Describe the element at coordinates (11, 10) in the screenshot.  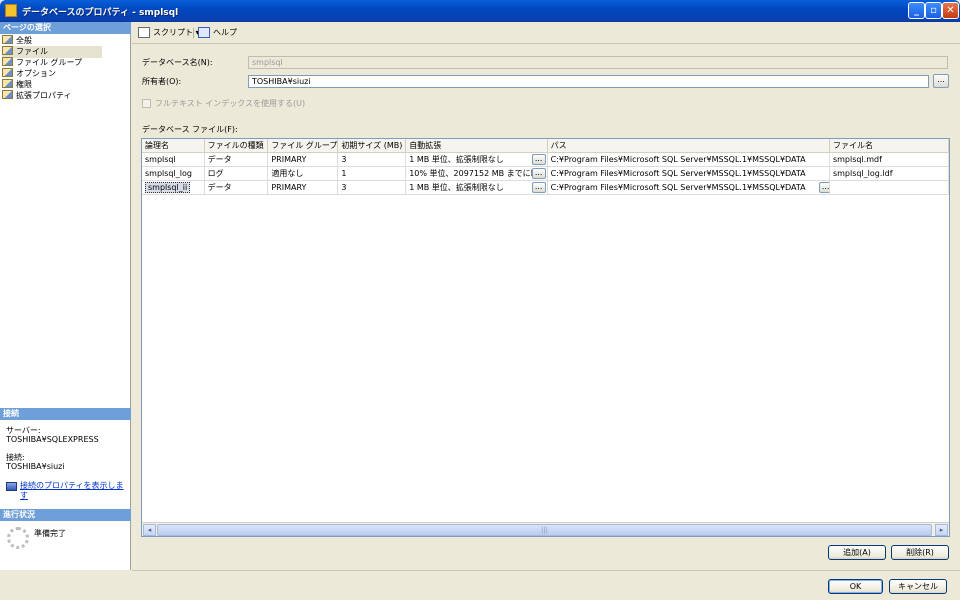
I see `app-icon` at that location.